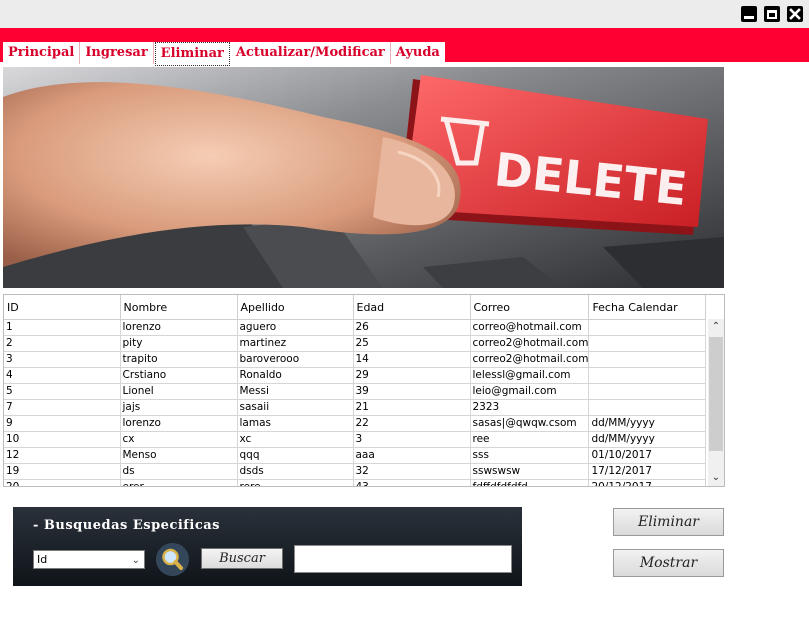 This screenshot has height=622, width=809. Describe the element at coordinates (647, 455) in the screenshot. I see `table-cell: 01/10/2017` at that location.